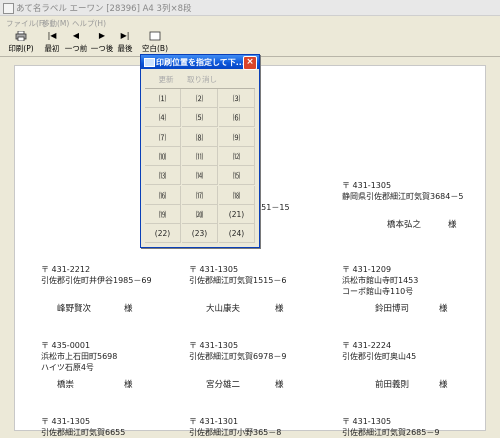 This screenshot has height=438, width=500. I want to click on update-button: 更新, so click(166, 79).